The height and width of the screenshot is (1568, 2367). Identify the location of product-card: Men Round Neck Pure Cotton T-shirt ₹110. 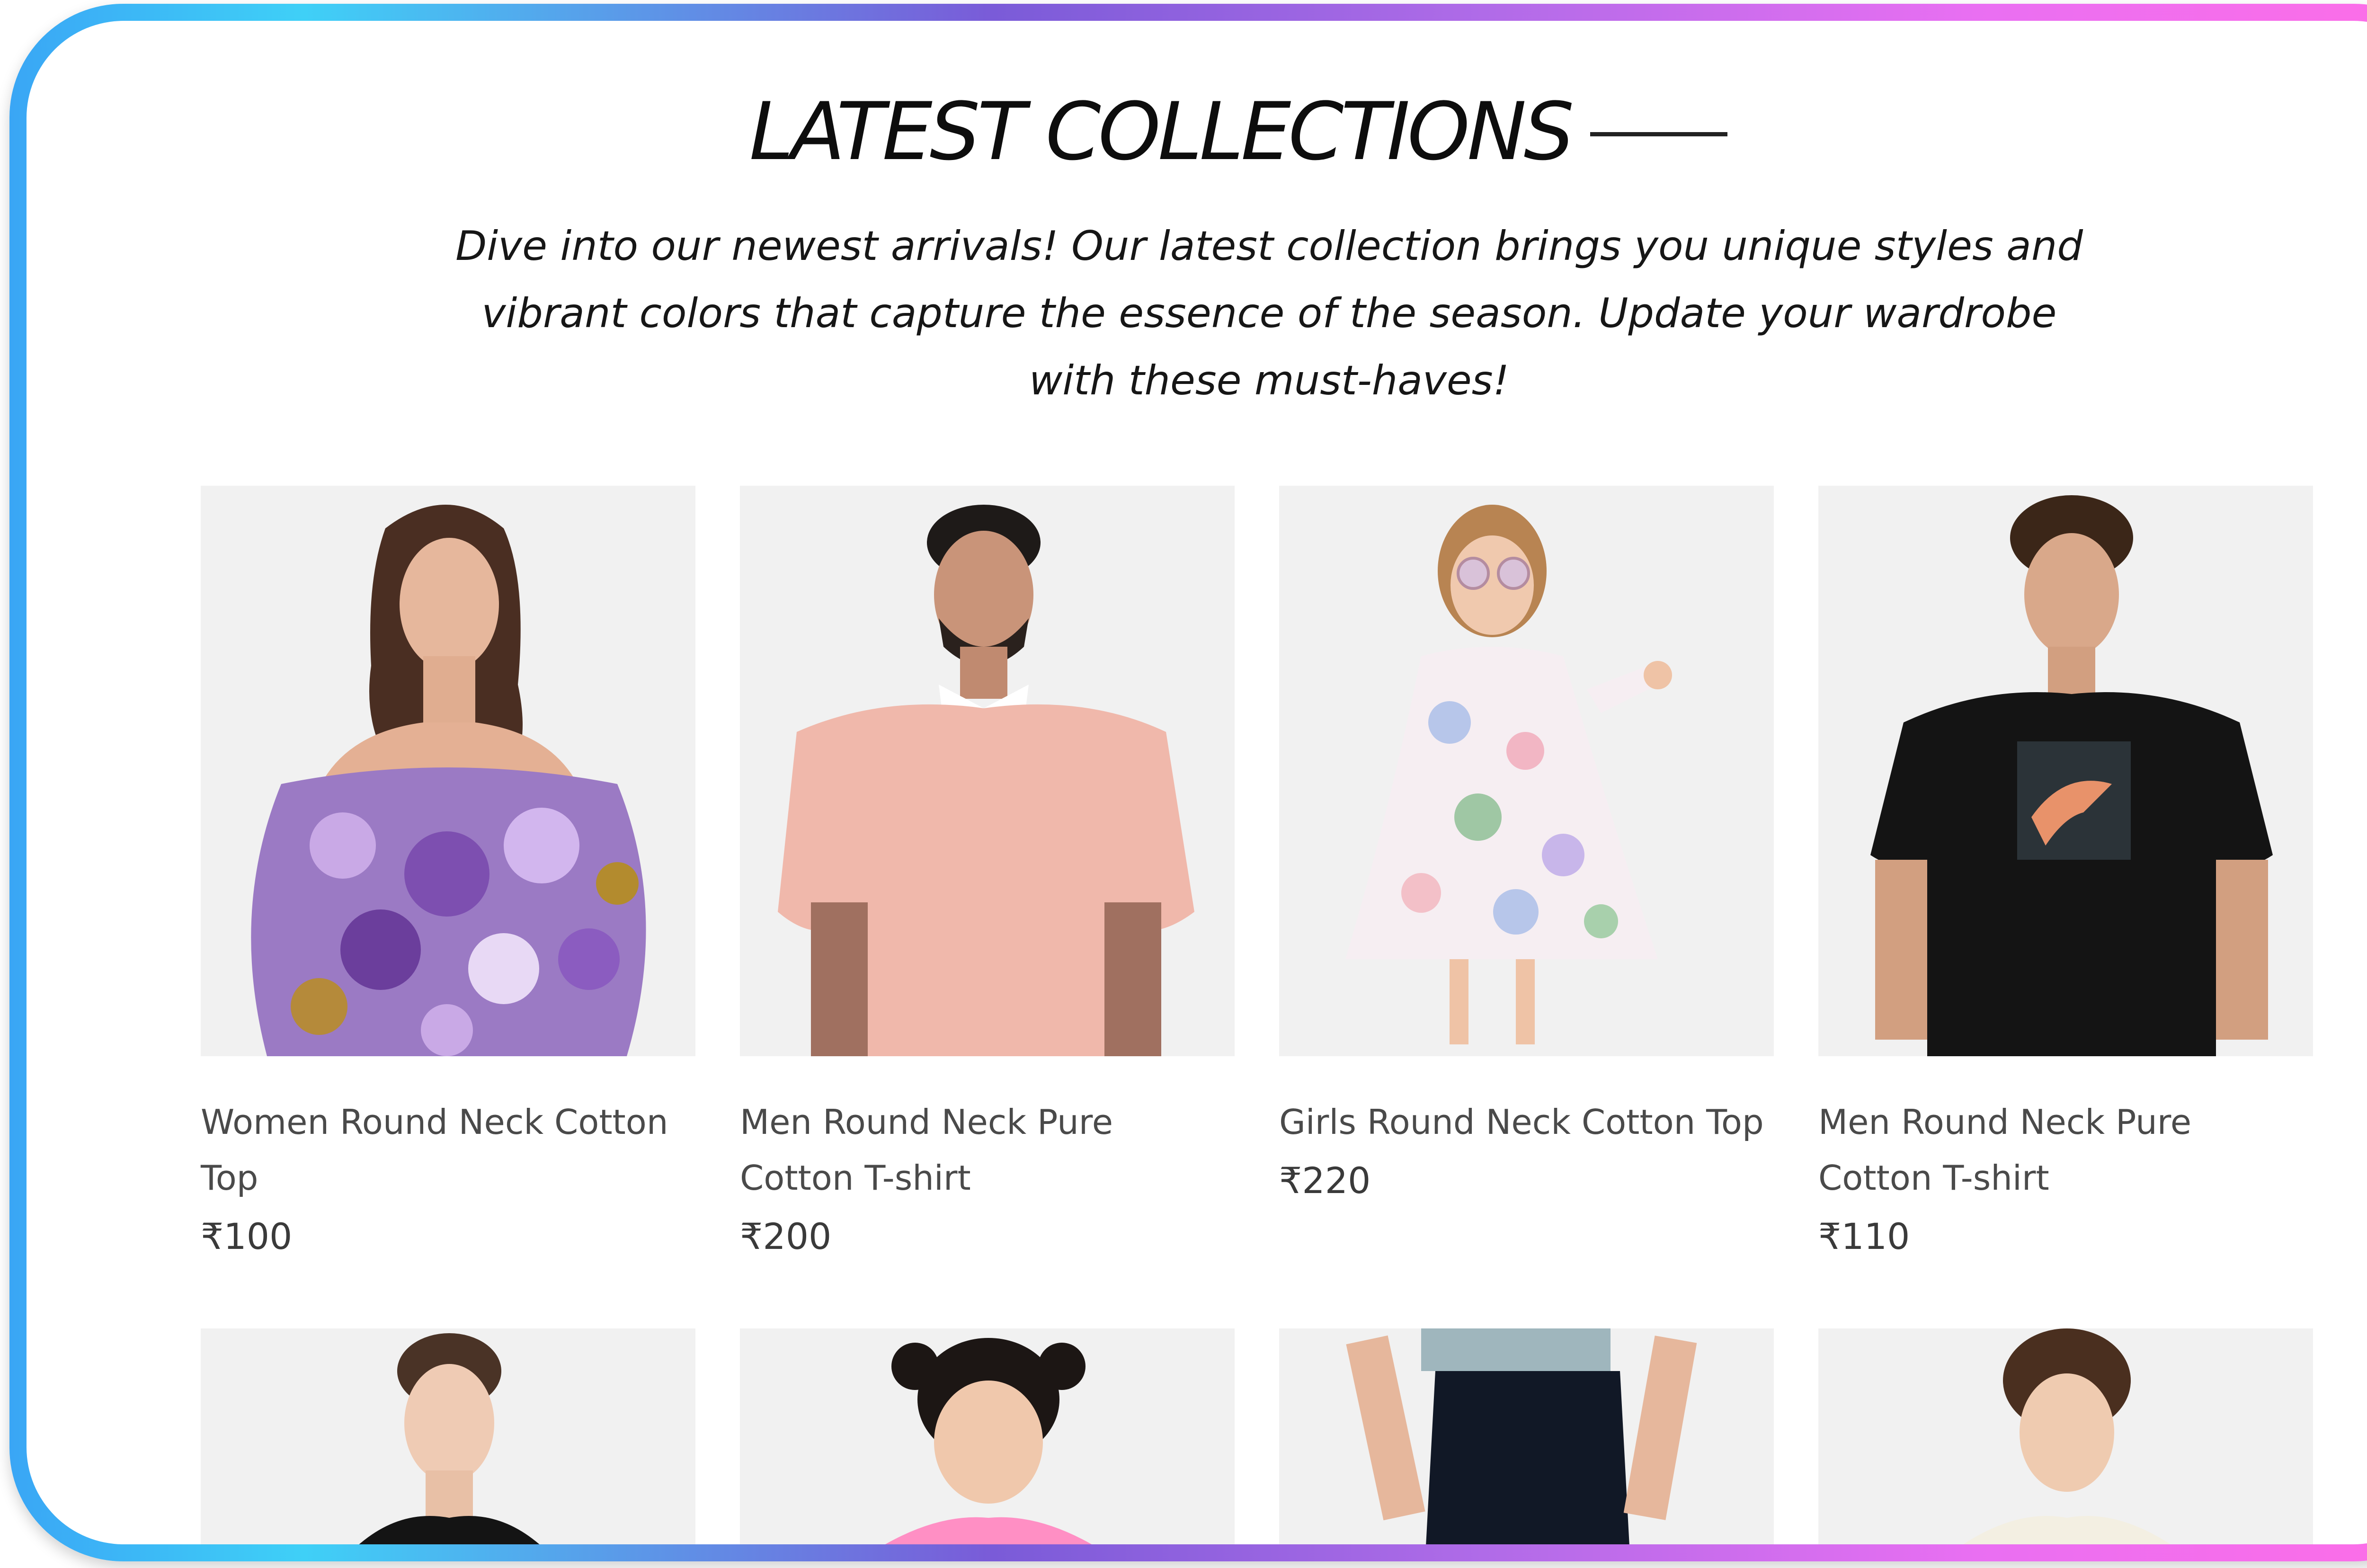
(2065, 871).